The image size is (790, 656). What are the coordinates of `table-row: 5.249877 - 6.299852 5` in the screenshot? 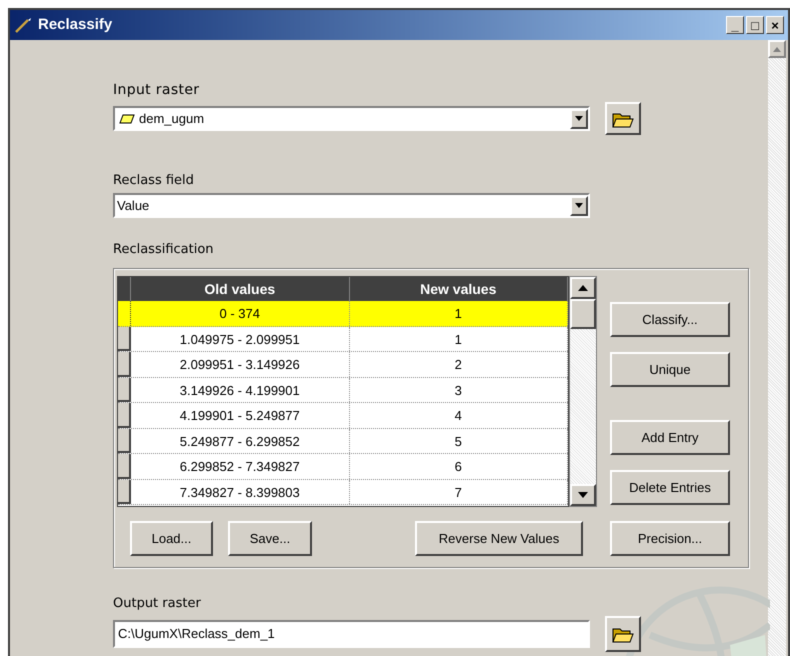 It's located at (343, 441).